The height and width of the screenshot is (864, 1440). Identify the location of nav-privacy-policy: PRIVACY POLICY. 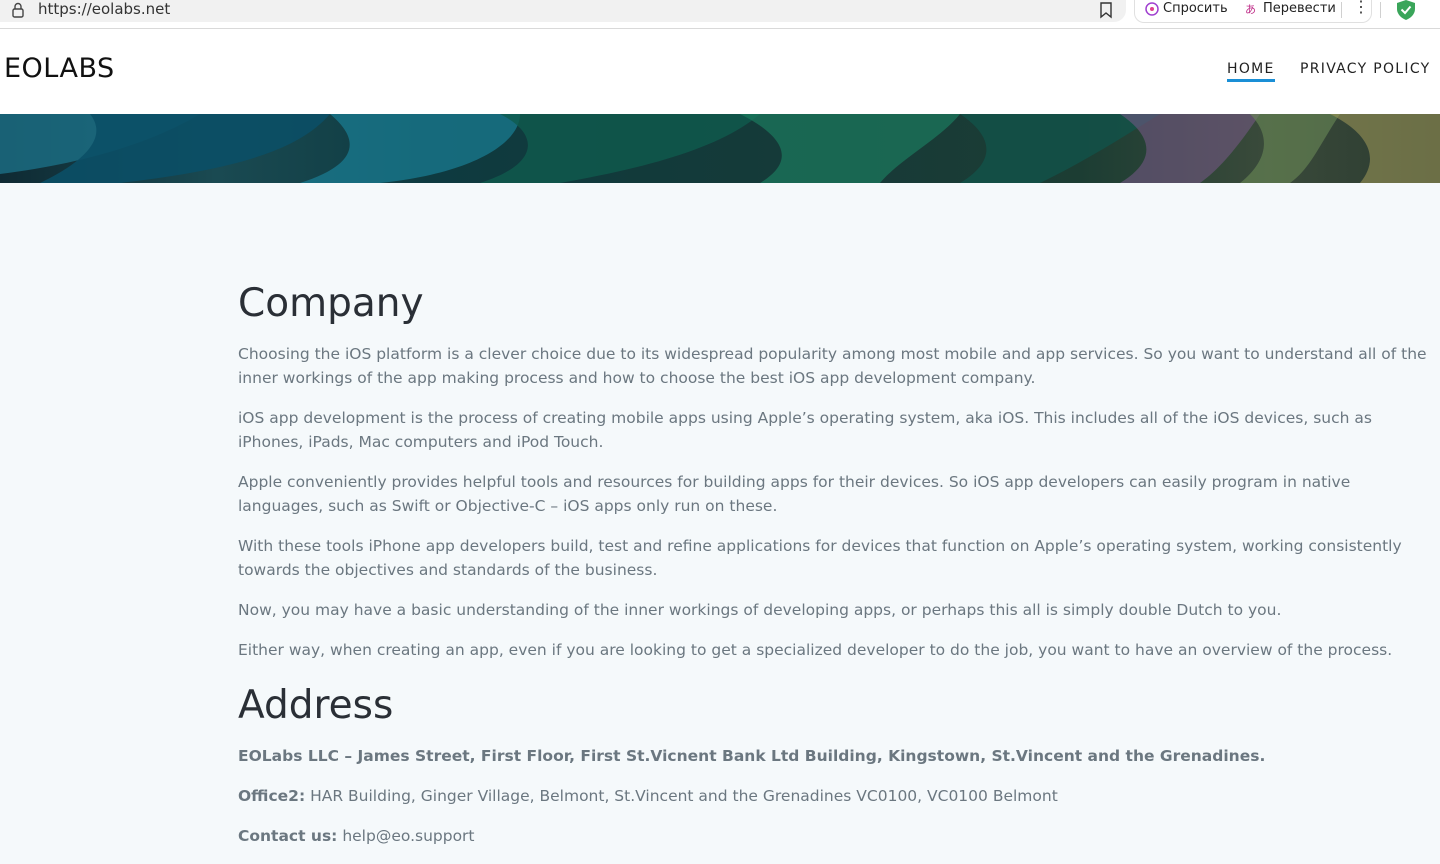
(1365, 69).